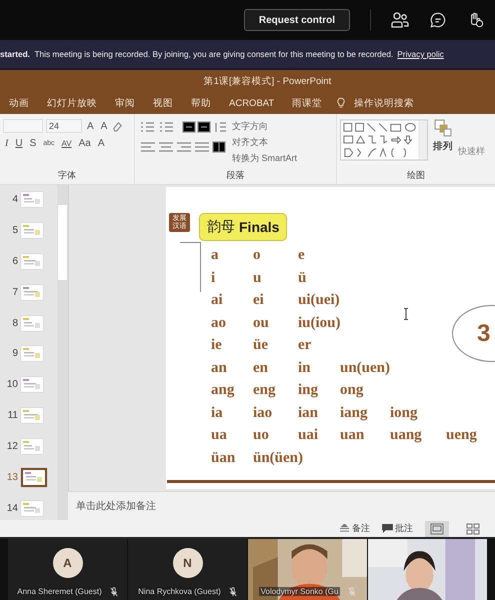  I want to click on final-syllable: üe, so click(260, 345).